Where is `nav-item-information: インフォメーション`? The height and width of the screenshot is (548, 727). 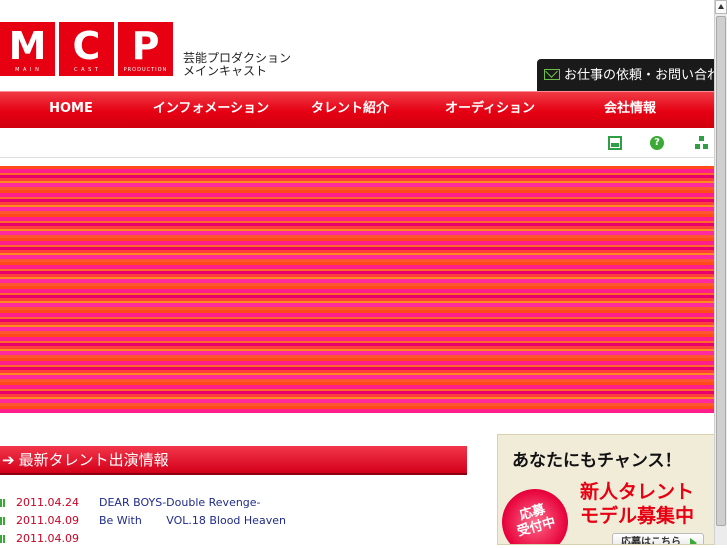 nav-item-information: インフォメーション is located at coordinates (211, 110).